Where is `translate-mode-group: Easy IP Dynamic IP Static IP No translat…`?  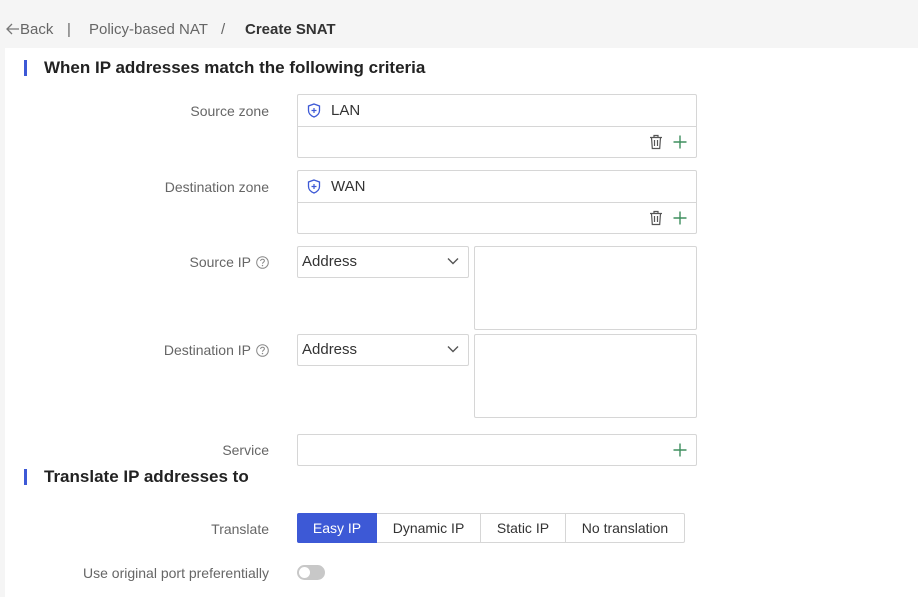
translate-mode-group: Easy IP Dynamic IP Static IP No translat… is located at coordinates (491, 528).